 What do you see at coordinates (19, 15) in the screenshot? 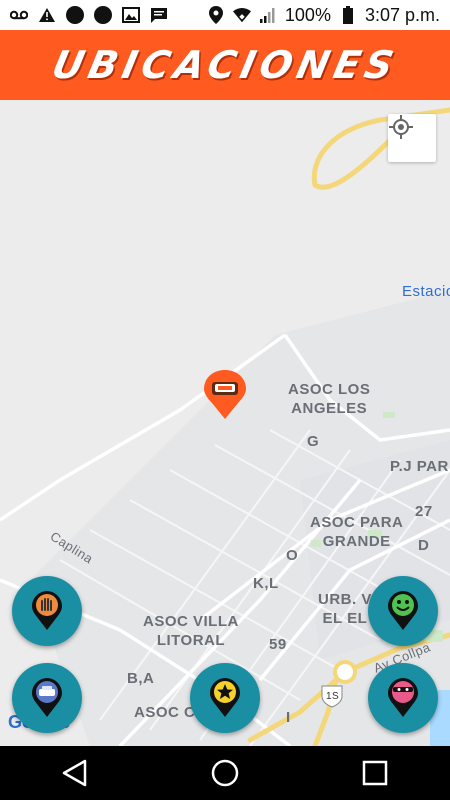
I see `voicemail-icon` at bounding box center [19, 15].